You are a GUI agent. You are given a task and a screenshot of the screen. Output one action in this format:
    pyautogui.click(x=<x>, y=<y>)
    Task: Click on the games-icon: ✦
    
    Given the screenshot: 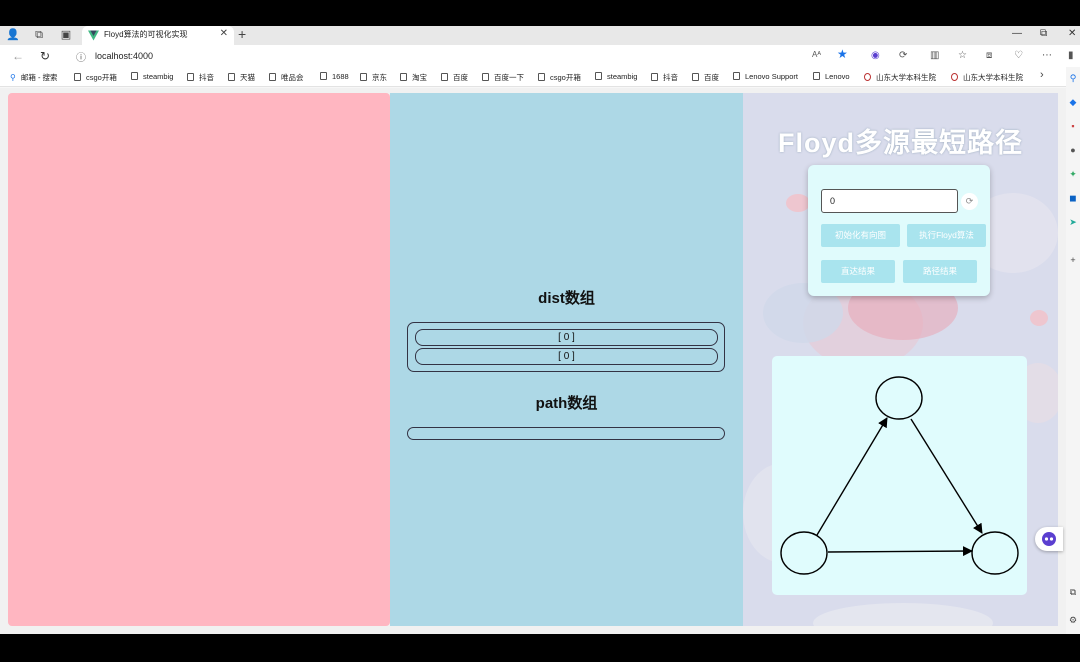 What is the action you would take?
    pyautogui.click(x=1073, y=174)
    